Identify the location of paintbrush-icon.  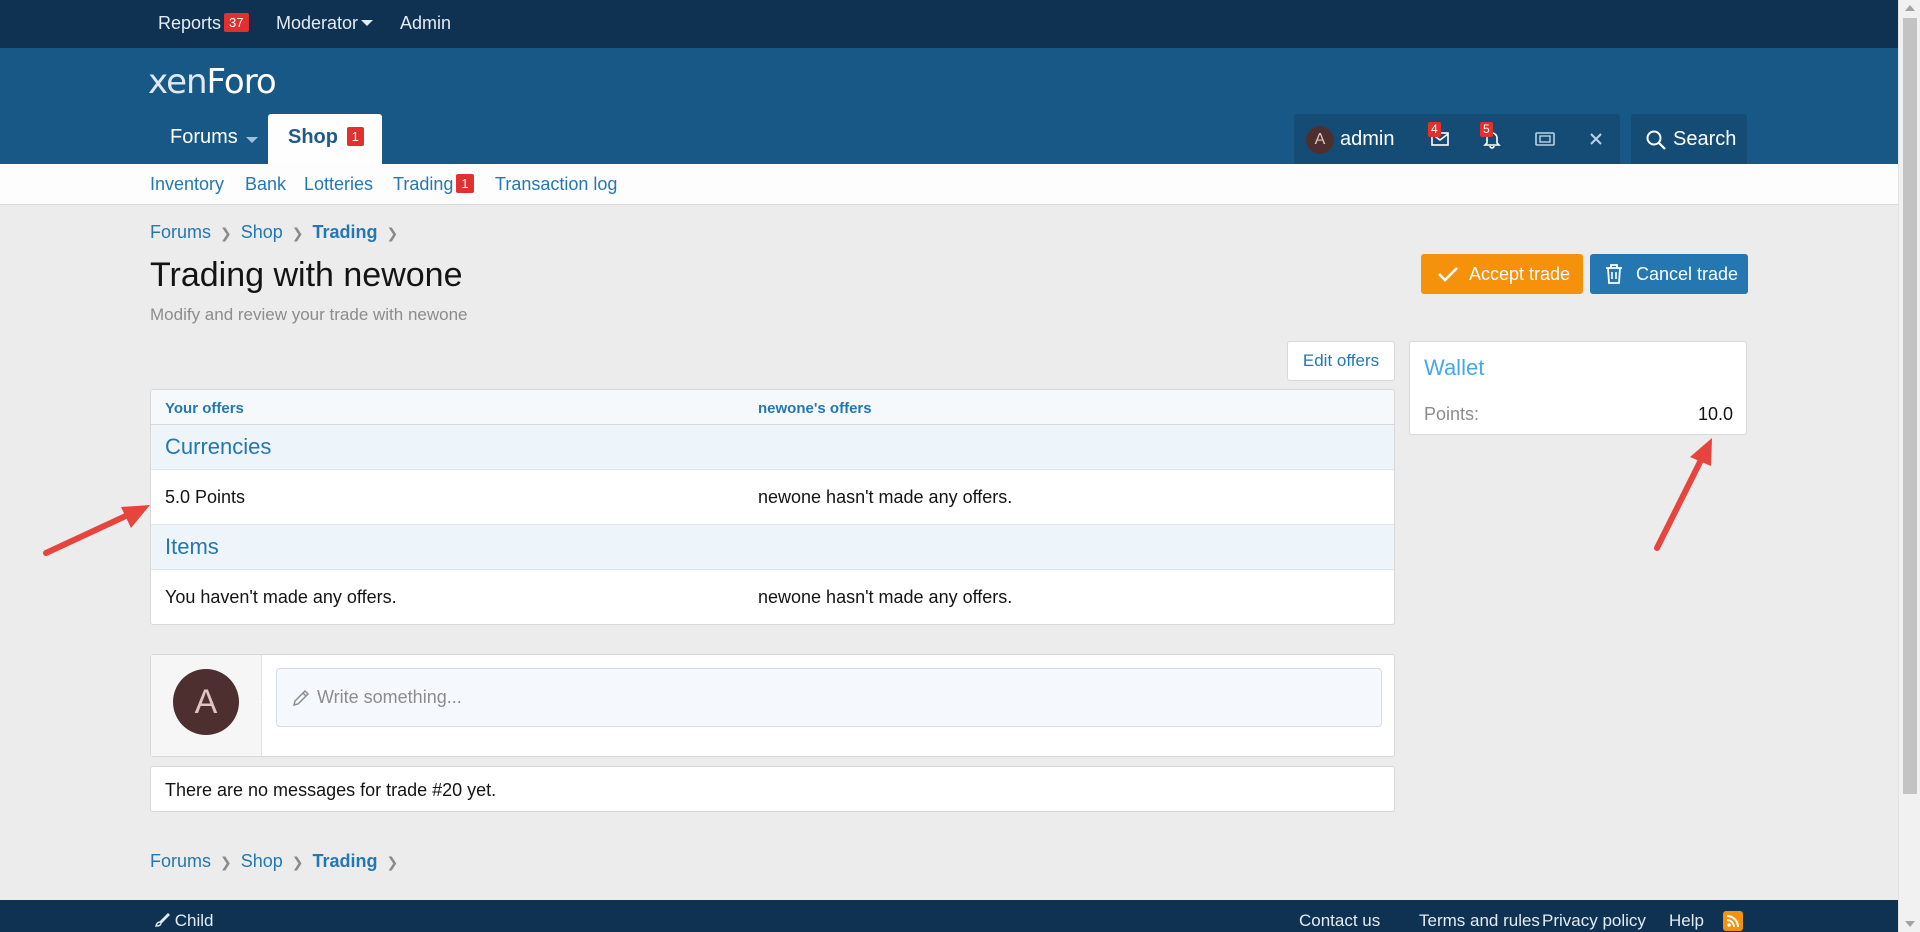
(162, 920).